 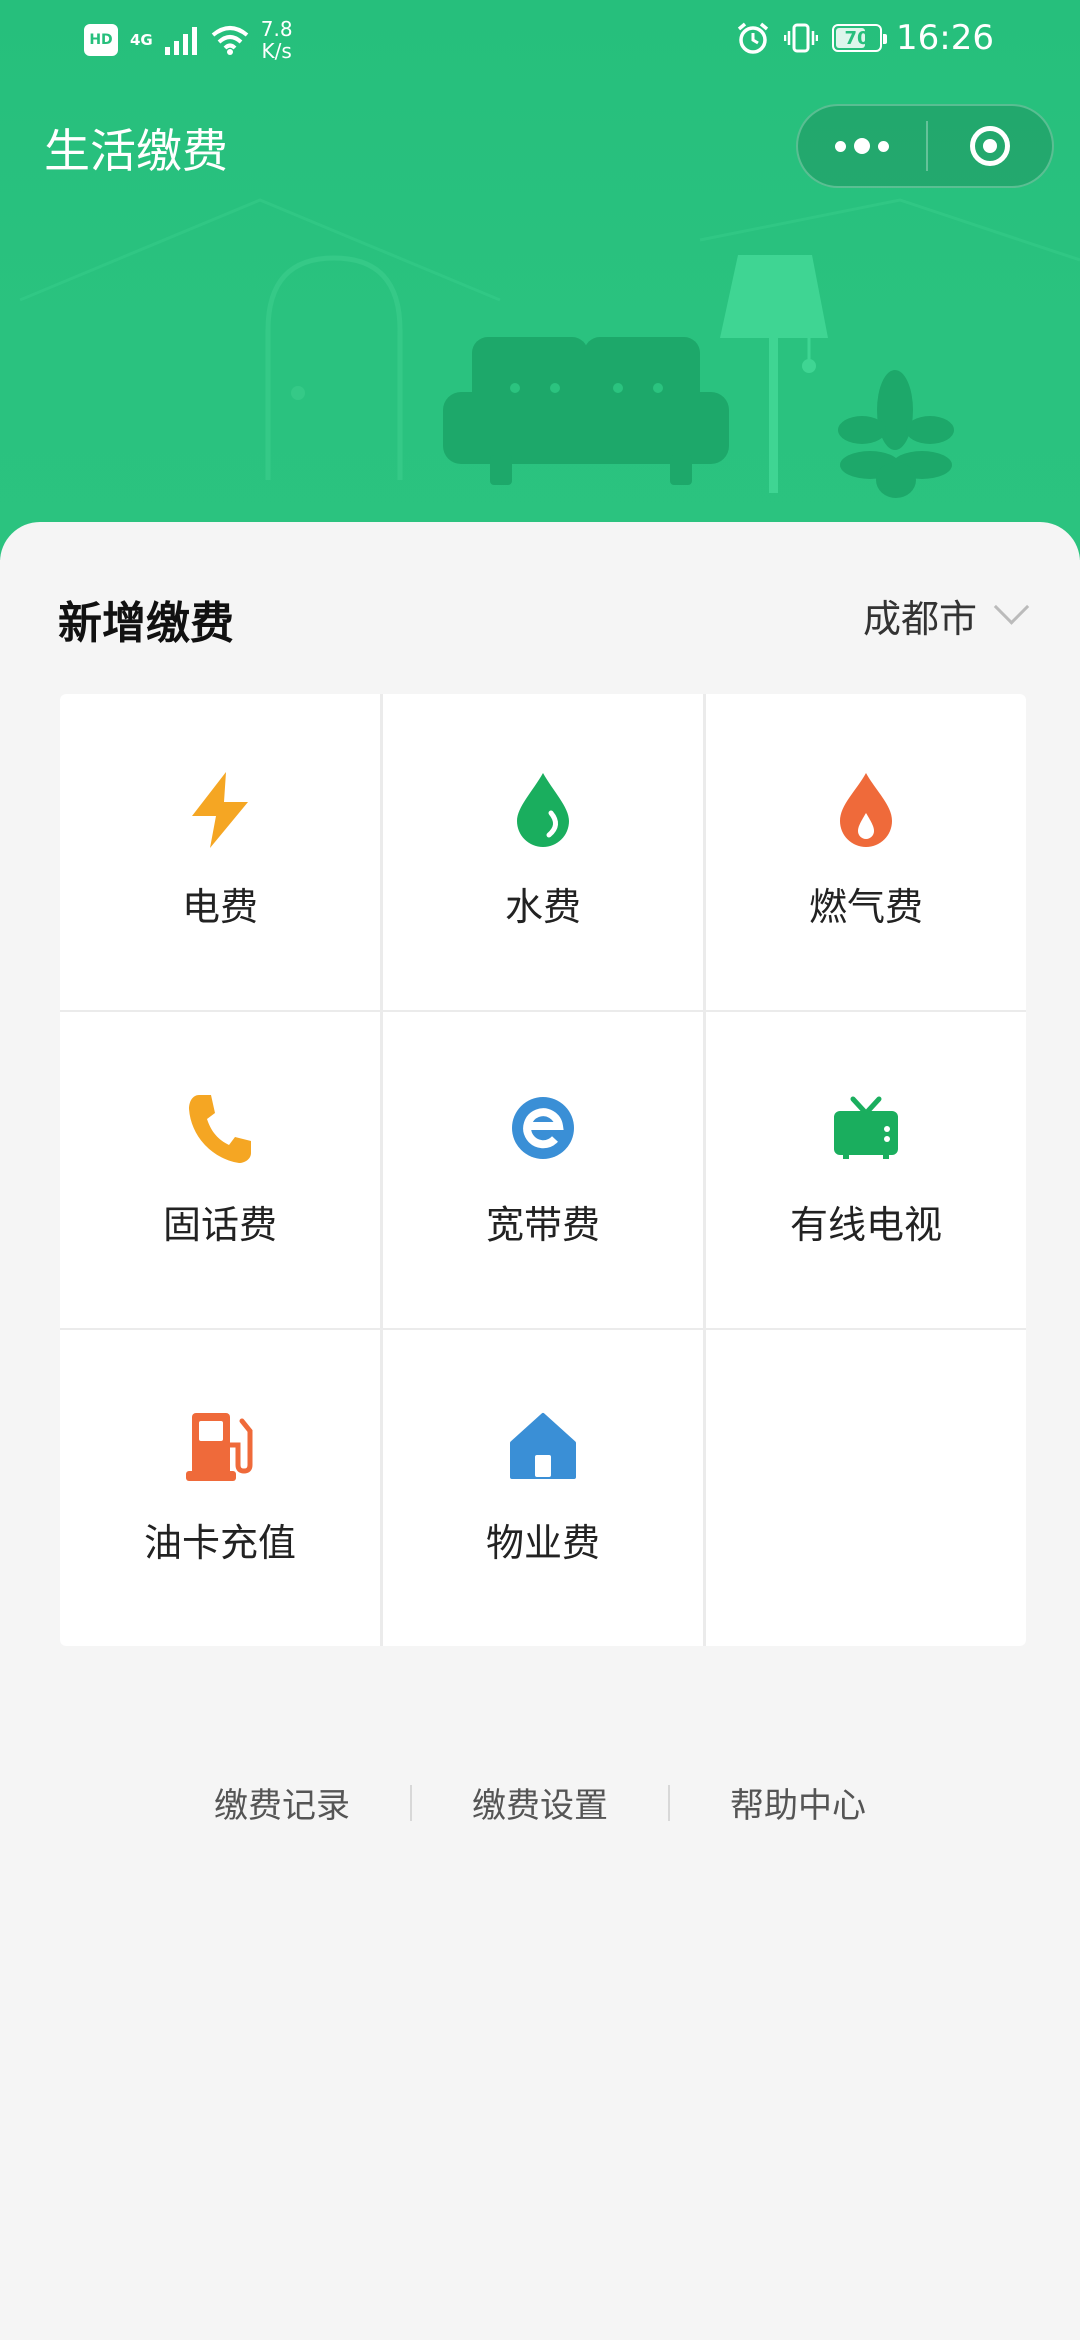 What do you see at coordinates (543, 852) in the screenshot?
I see `service-water: 水费` at bounding box center [543, 852].